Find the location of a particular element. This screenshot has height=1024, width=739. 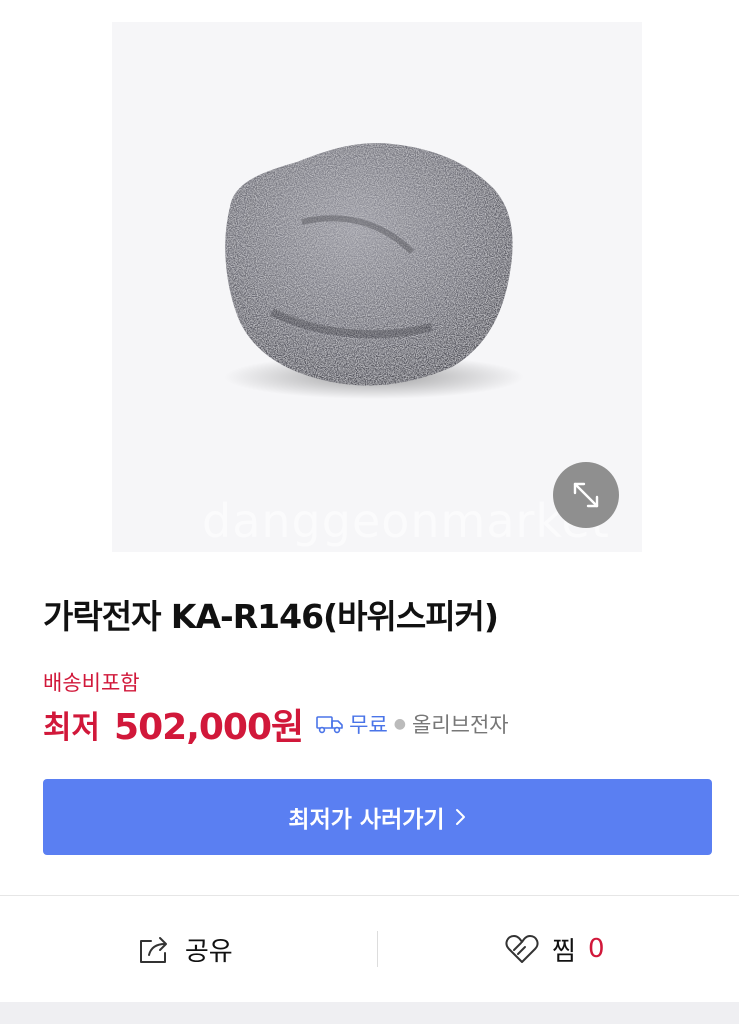

wishlist-button: 찜 0 is located at coordinates (554, 949).